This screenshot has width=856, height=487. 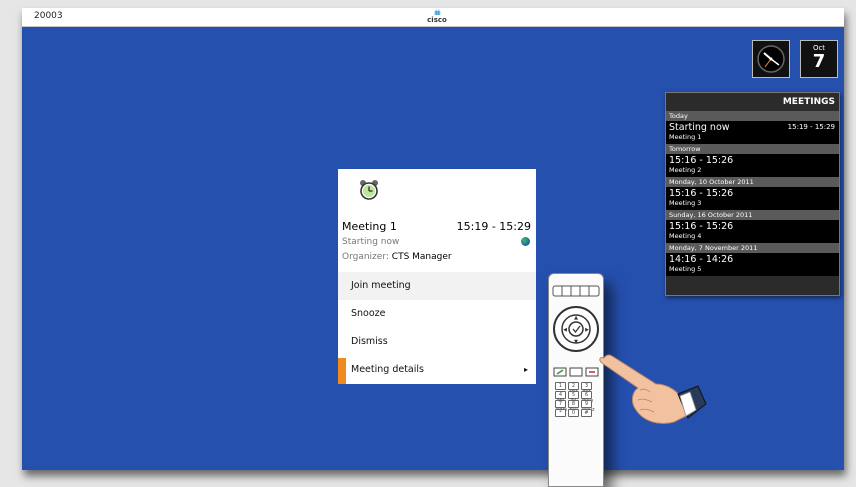 What do you see at coordinates (493, 226) in the screenshot?
I see `dialog-meeting-time: 15:19 - 15:29` at bounding box center [493, 226].